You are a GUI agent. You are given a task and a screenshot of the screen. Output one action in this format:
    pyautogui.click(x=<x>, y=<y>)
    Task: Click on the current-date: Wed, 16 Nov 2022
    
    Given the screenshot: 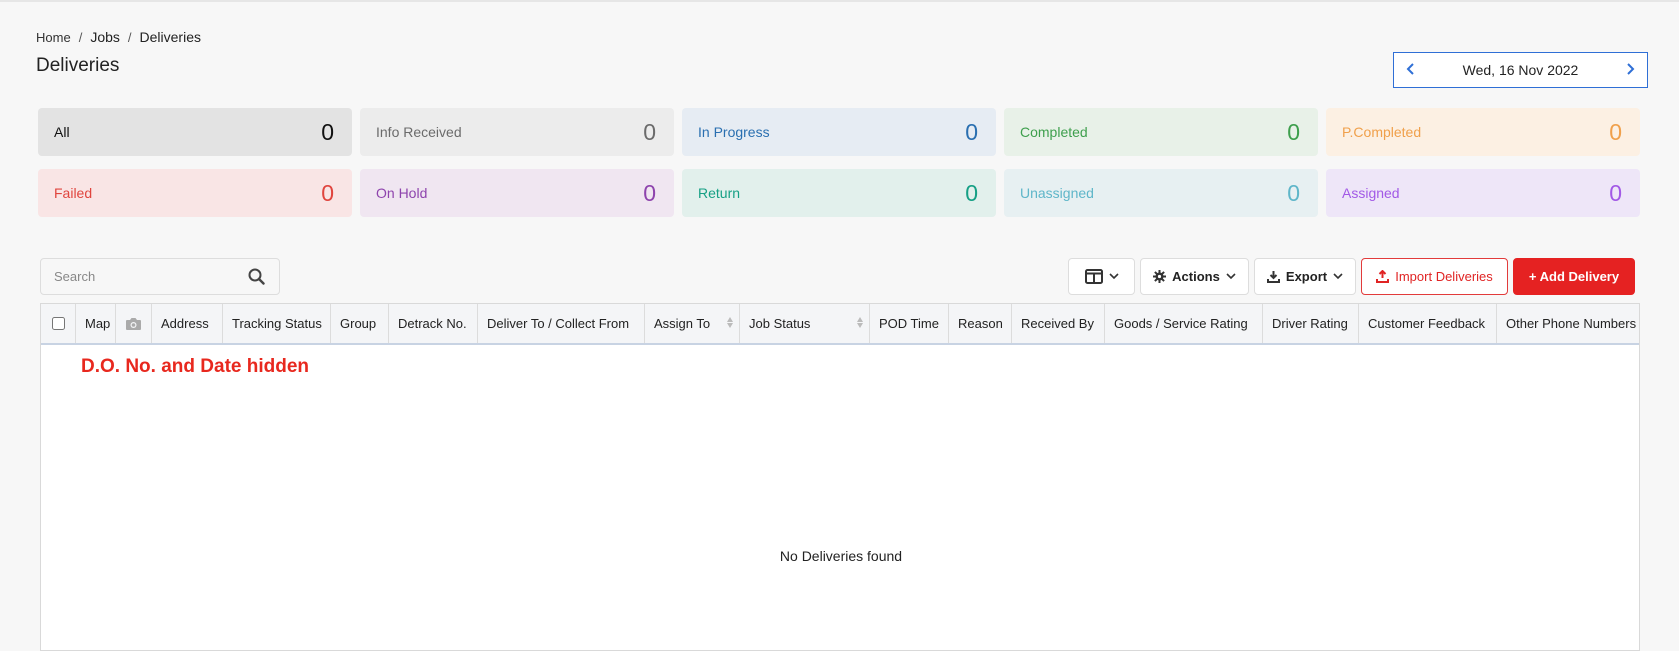 What is the action you would take?
    pyautogui.click(x=1521, y=70)
    